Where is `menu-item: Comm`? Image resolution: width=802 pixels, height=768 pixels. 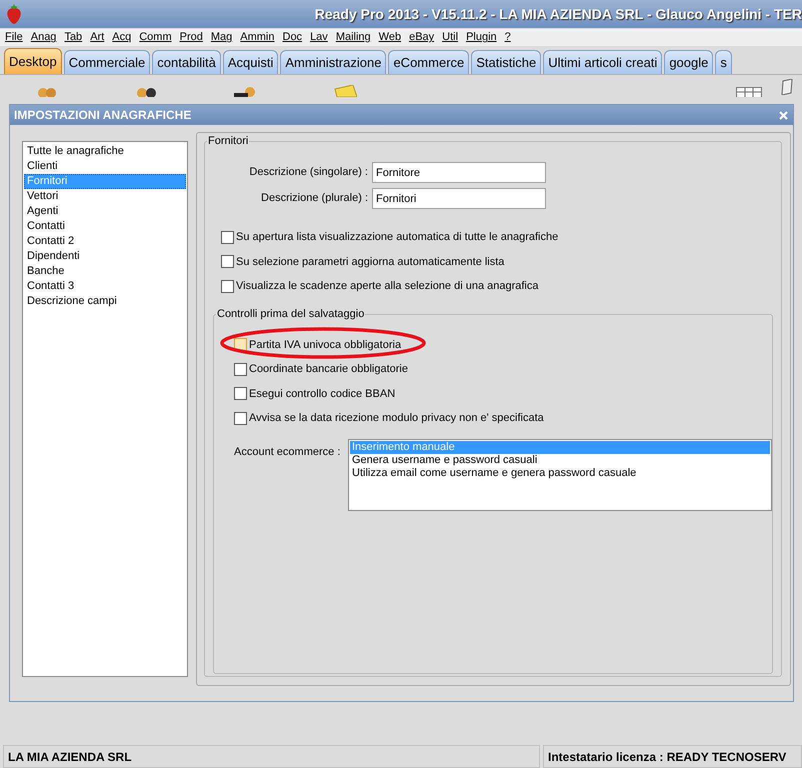
menu-item: Comm is located at coordinates (155, 37).